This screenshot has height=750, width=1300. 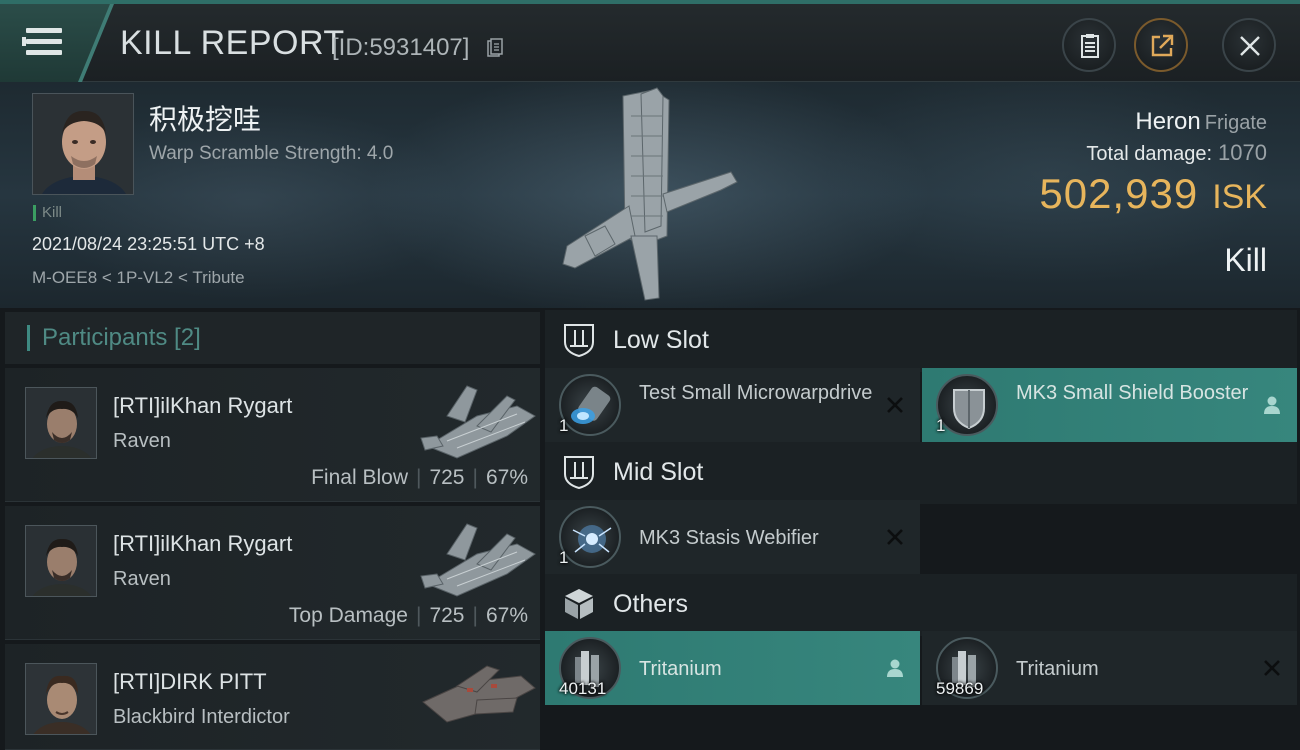 I want to click on low-slot-header: Low Slot, so click(x=921, y=341).